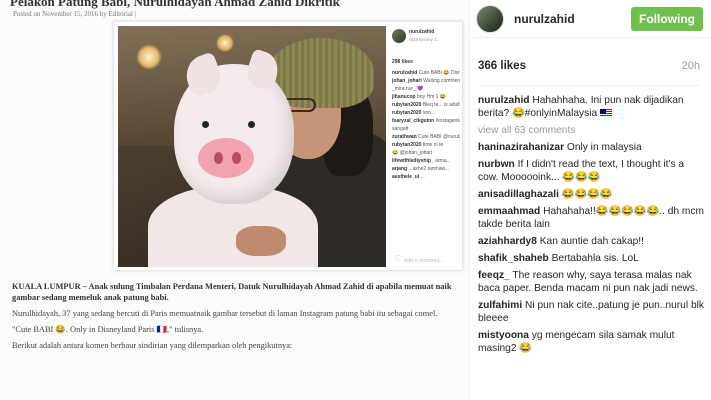  Describe the element at coordinates (400, 129) in the screenshot. I see `embedded-comment-text: sangatt` at that location.